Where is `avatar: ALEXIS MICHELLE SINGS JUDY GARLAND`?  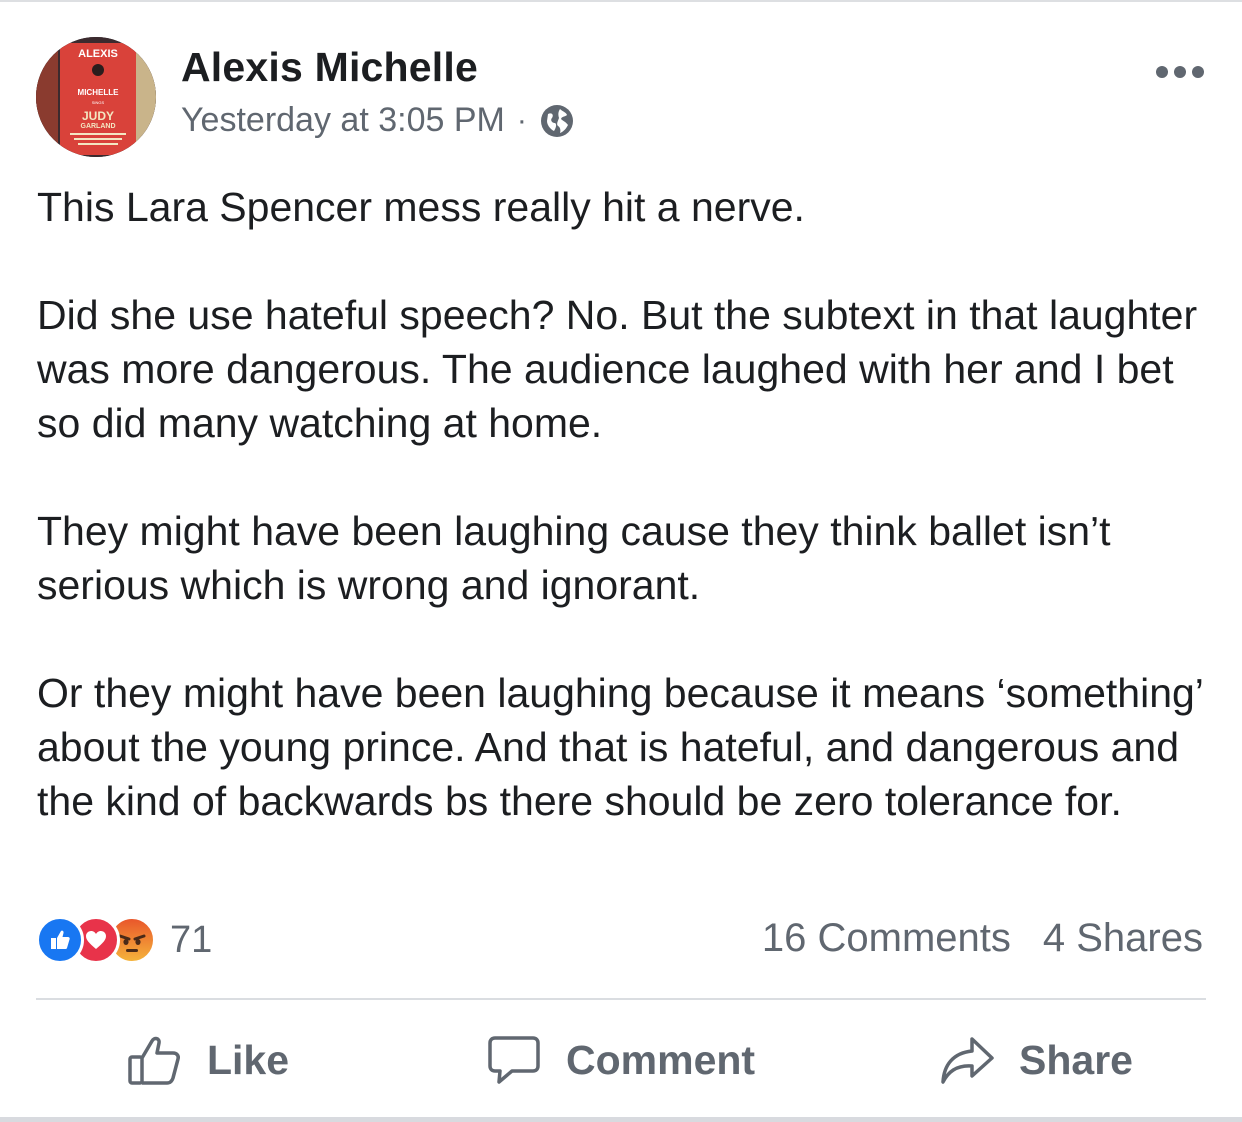
avatar: ALEXIS MICHELLE SINGS JUDY GARLAND is located at coordinates (96, 97).